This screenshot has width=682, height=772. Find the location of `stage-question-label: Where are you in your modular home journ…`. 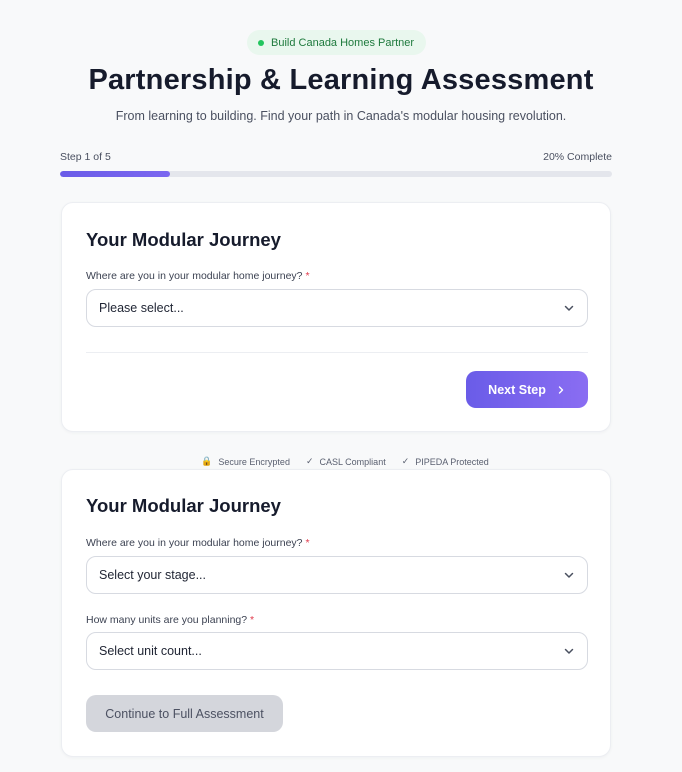

stage-question-label: Where are you in your modular home journ… is located at coordinates (198, 543).